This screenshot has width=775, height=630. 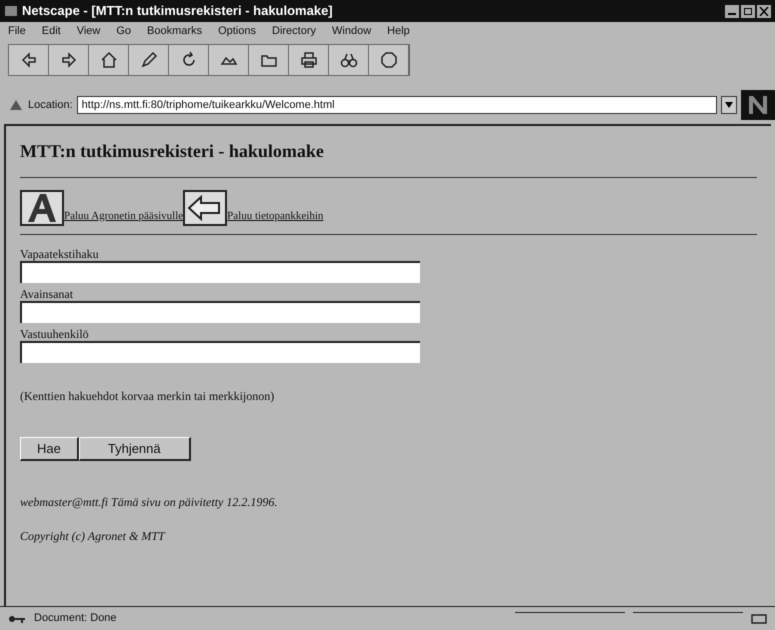 I want to click on page-heading: MTT:n tutkimusrekisteri - hakulomake, so click(x=172, y=151).